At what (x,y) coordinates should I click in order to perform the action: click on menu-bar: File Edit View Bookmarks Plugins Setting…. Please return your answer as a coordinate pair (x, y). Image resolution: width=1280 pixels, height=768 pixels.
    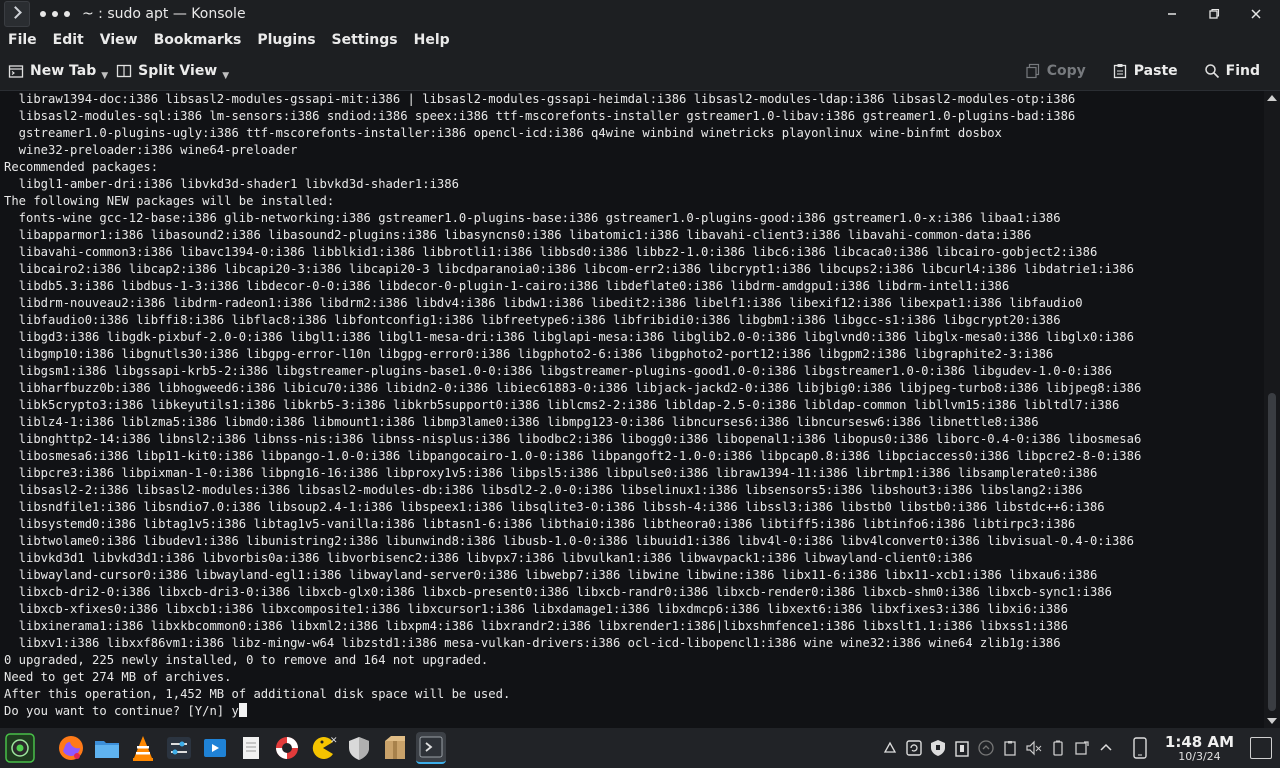
    Looking at the image, I should click on (640, 40).